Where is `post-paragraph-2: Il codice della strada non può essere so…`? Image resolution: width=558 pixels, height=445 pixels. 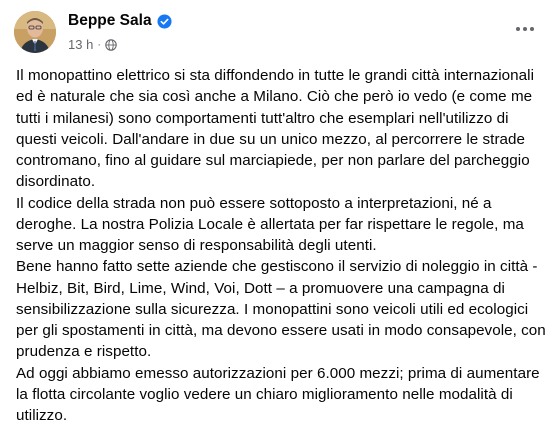 post-paragraph-2: Il codice della strada non può essere so… is located at coordinates (270, 224).